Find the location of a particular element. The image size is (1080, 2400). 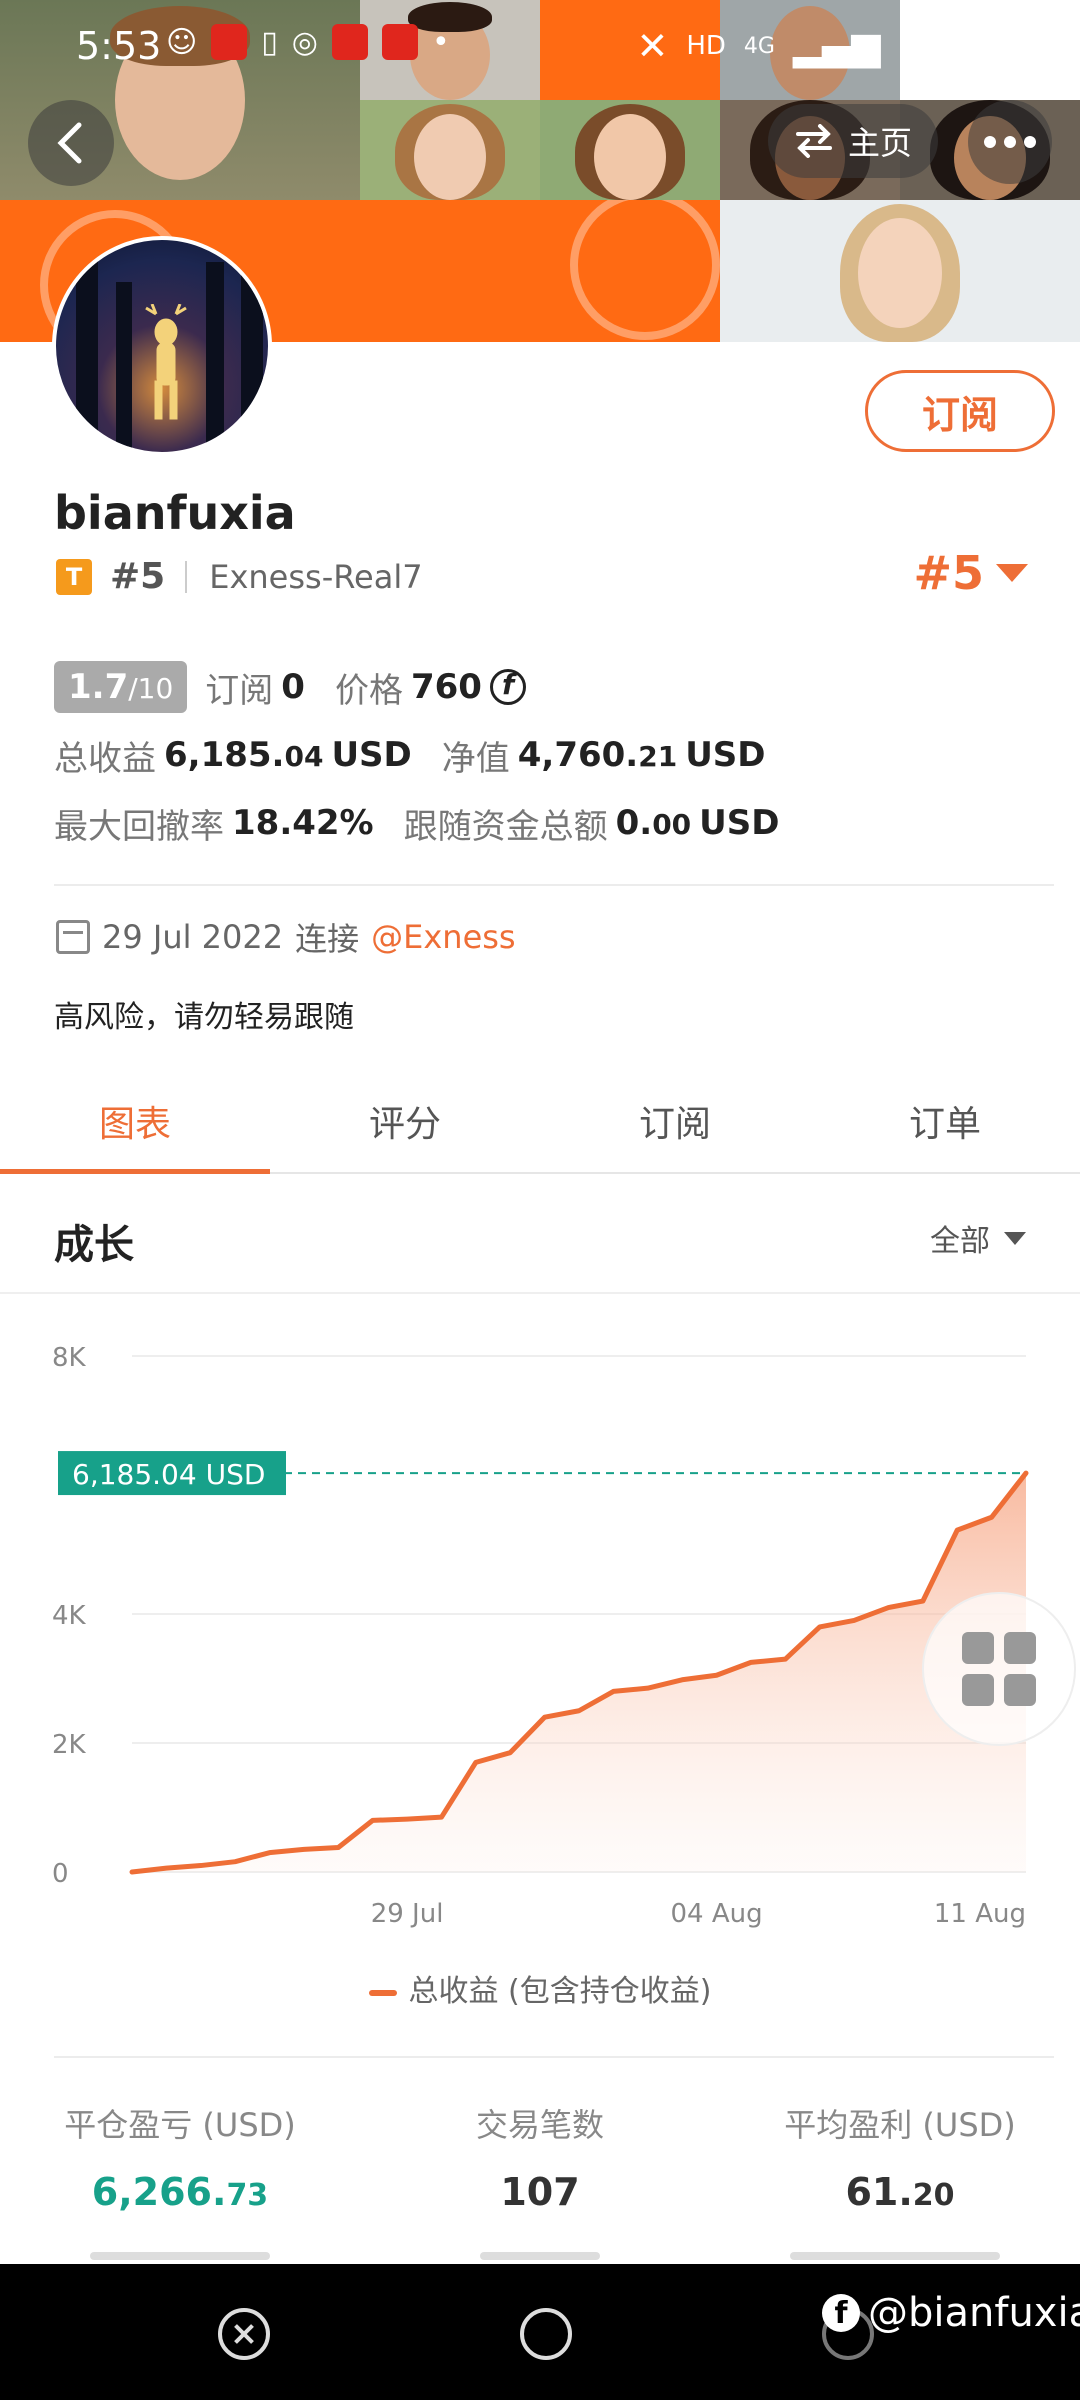

summary-label: 交易笔数 is located at coordinates (539, 2125).